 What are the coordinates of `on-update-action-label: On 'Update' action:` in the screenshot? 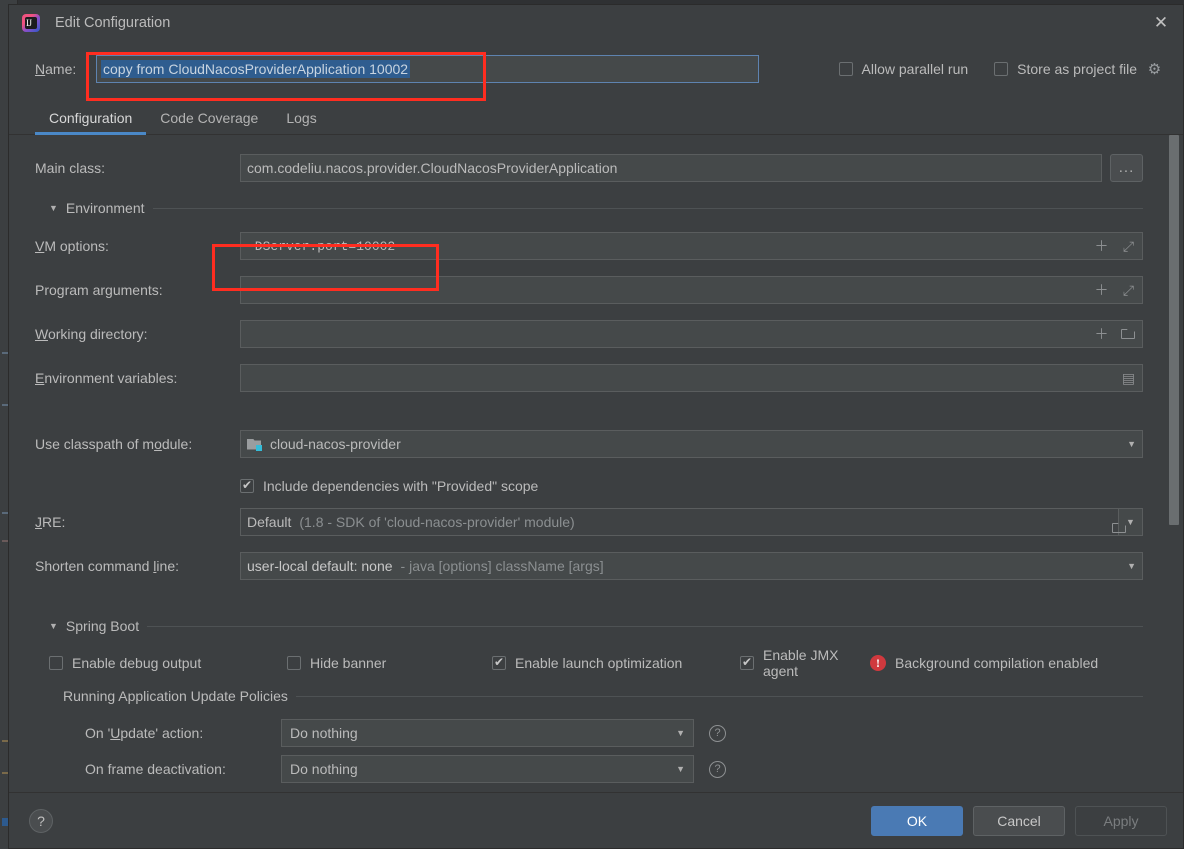 It's located at (144, 733).